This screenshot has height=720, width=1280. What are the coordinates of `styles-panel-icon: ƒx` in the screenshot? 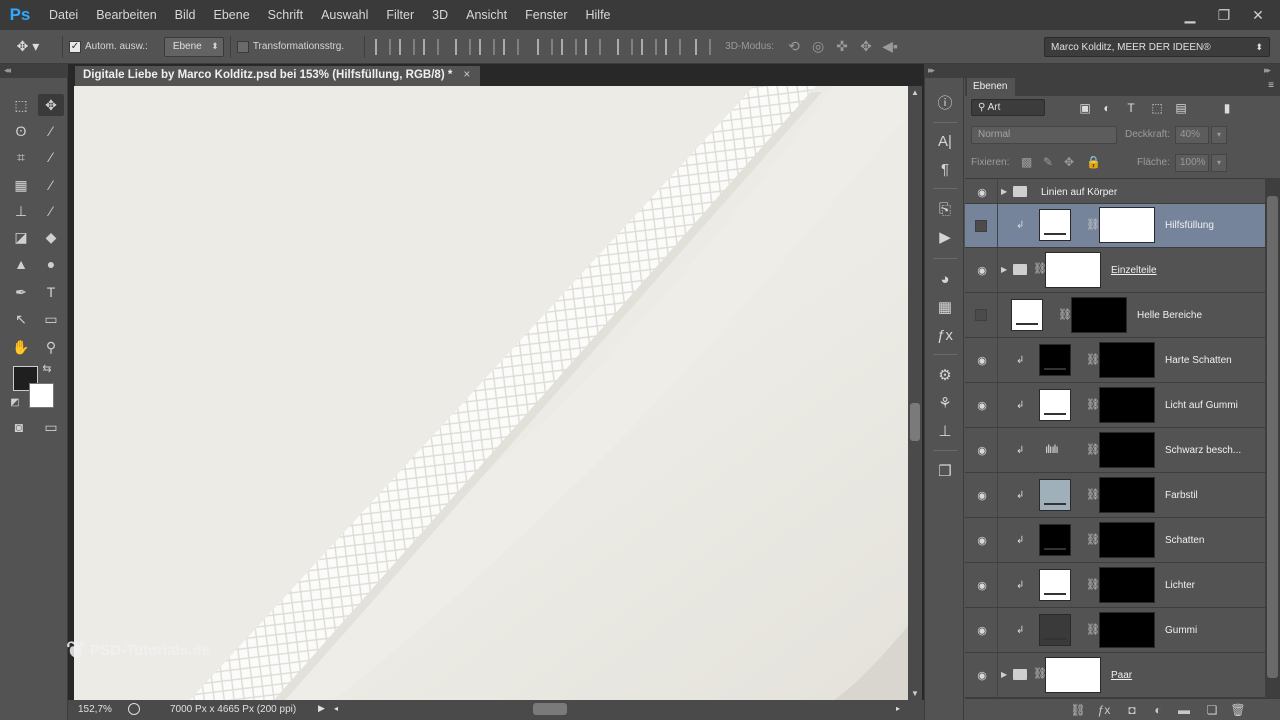 It's located at (945, 335).